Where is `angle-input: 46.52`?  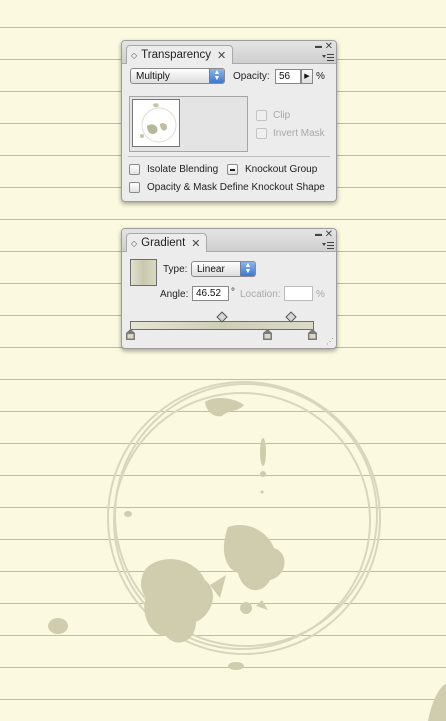 angle-input: 46.52 is located at coordinates (210, 293).